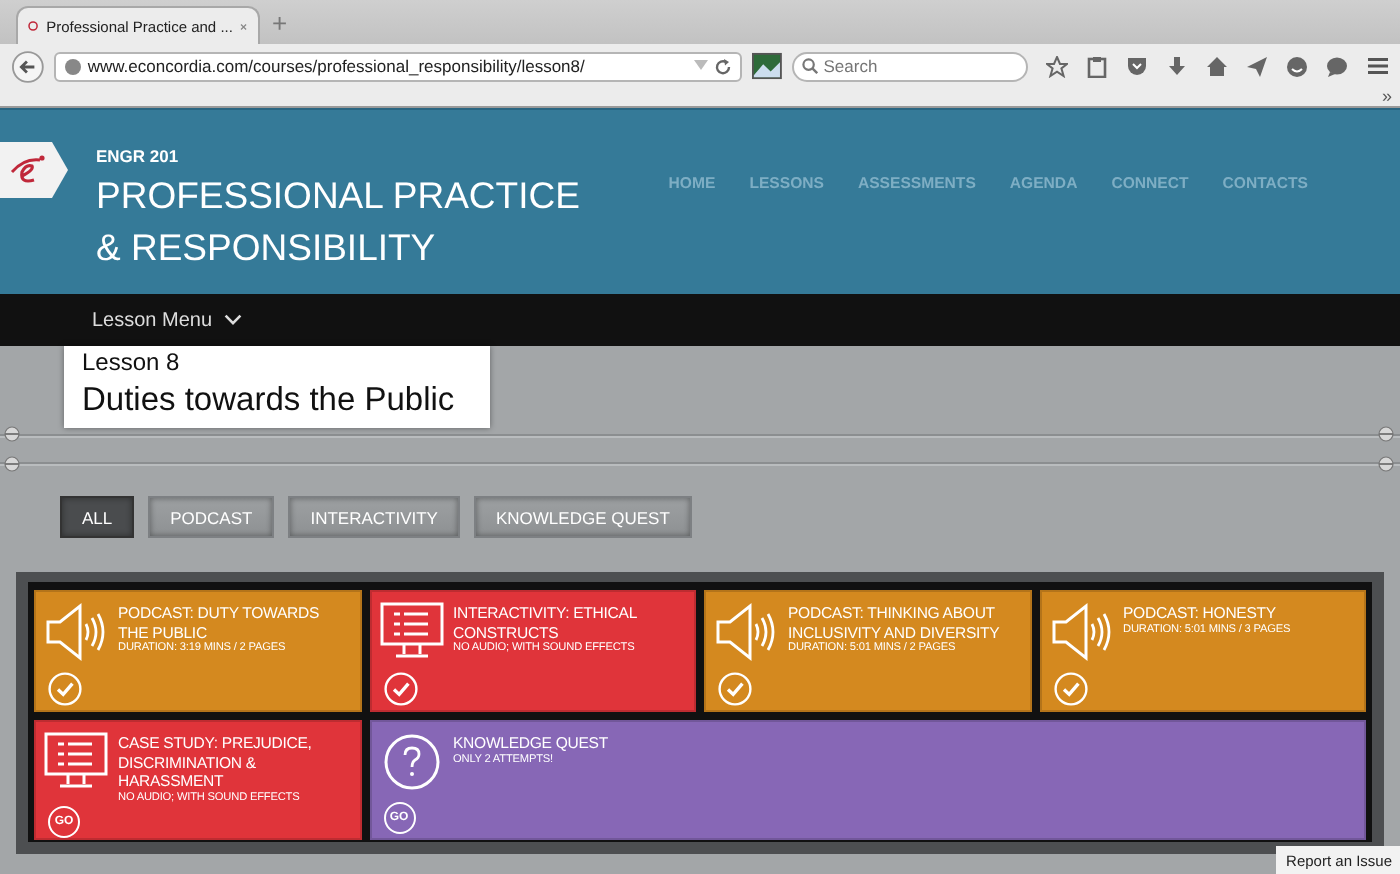 This screenshot has height=874, width=1400. What do you see at coordinates (766, 66) in the screenshot?
I see `picture-icon` at bounding box center [766, 66].